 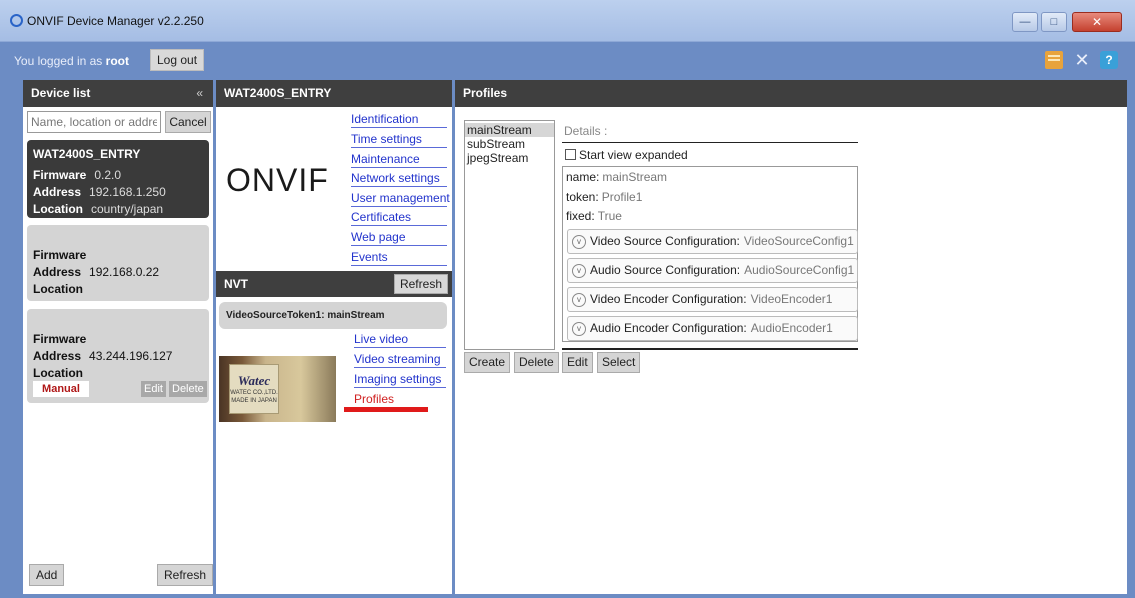 What do you see at coordinates (509, 130) in the screenshot?
I see `profile-item: mainStream` at bounding box center [509, 130].